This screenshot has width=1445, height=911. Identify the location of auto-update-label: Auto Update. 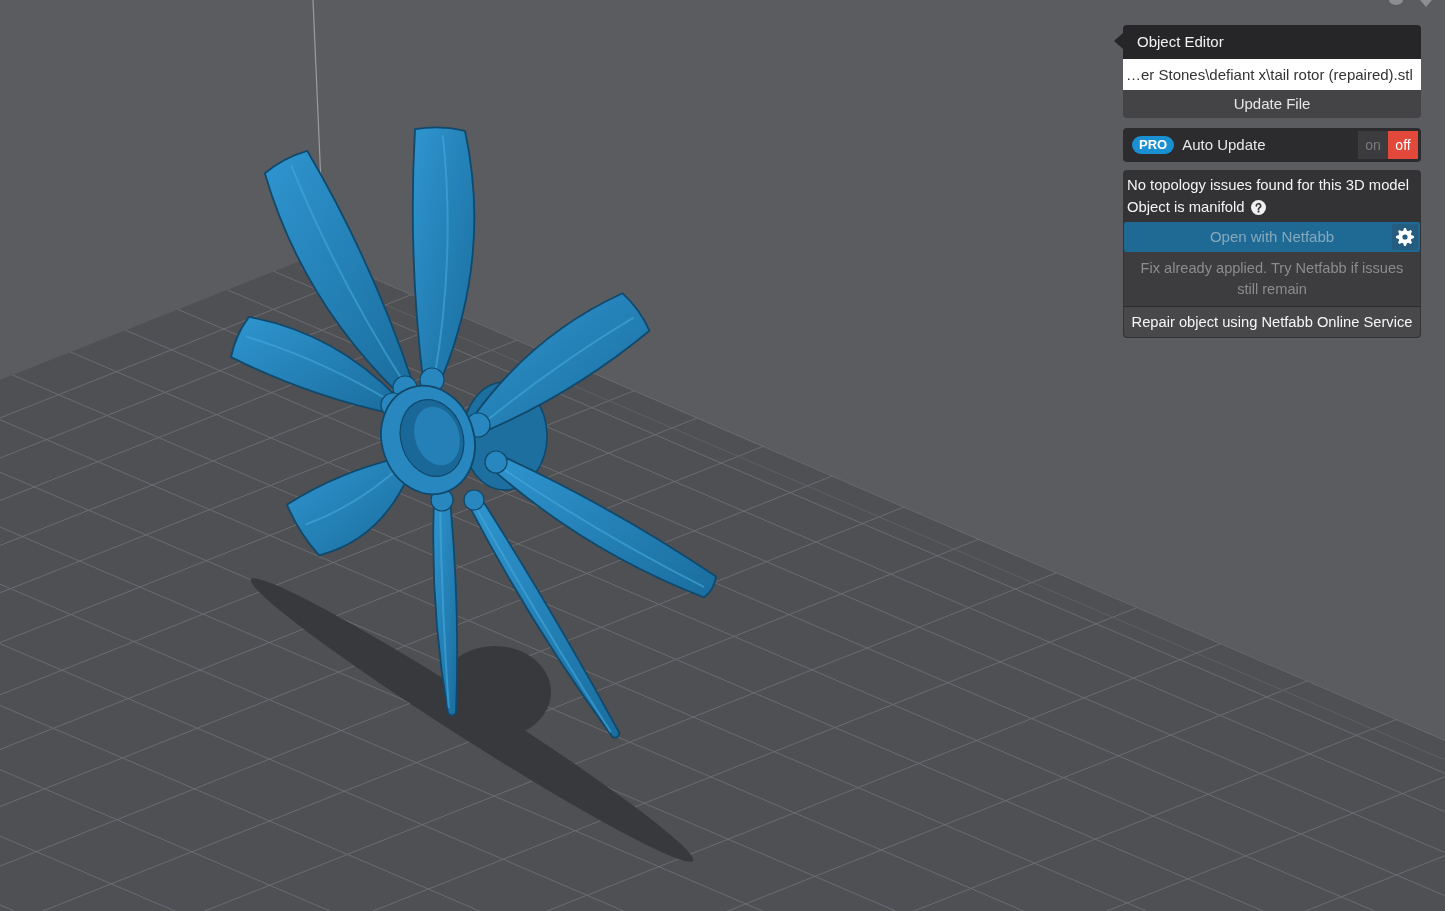
(1224, 144).